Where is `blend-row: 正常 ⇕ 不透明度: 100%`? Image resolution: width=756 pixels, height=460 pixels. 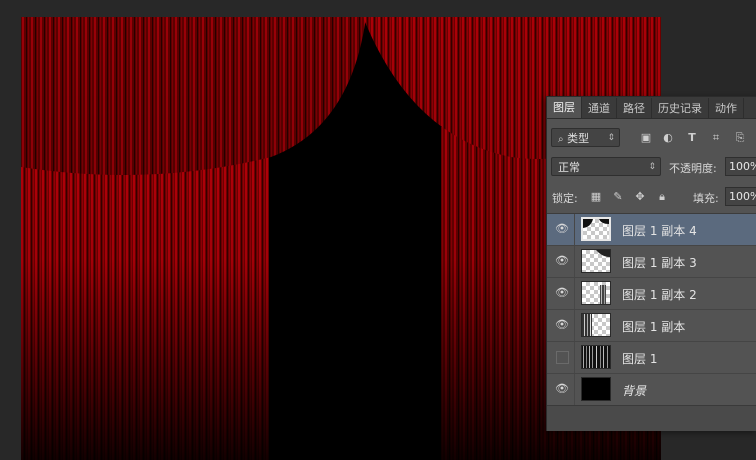
blend-row: 正常 ⇕ 不透明度: 100% is located at coordinates (651, 168).